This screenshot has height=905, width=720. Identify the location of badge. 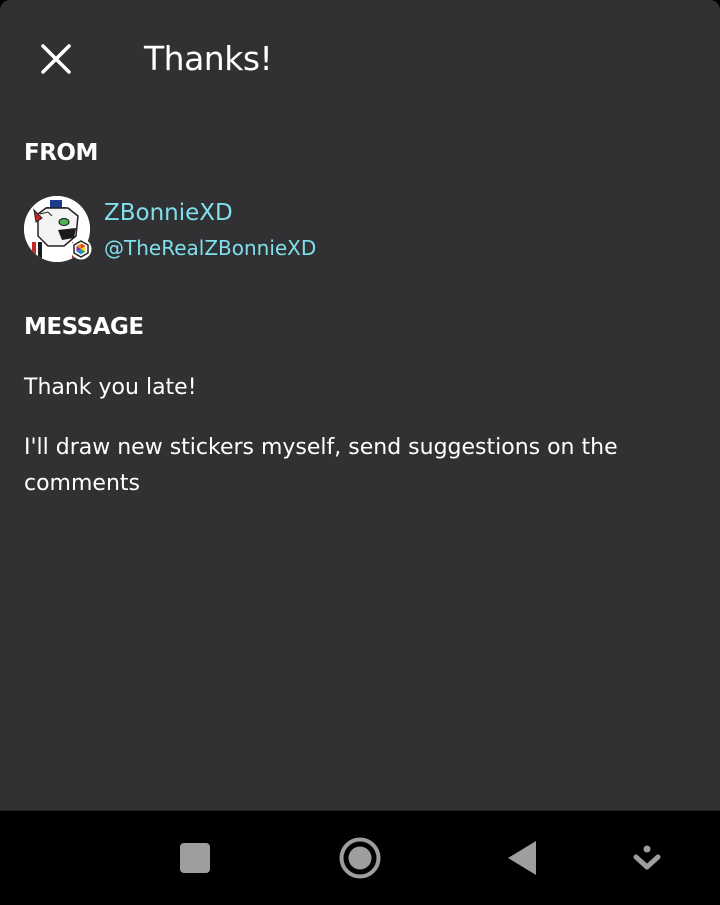
(81, 249).